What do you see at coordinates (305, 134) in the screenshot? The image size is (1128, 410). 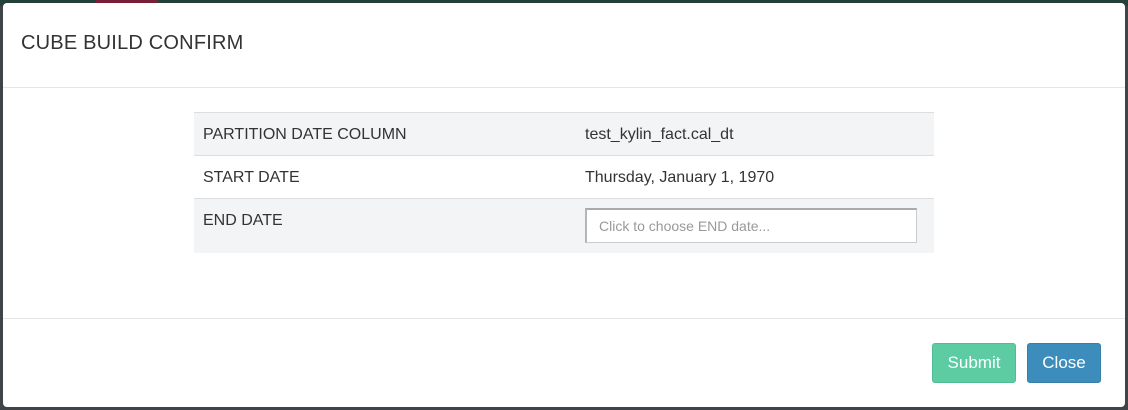 I see `row-label: PARTITION DATE COLUMN` at bounding box center [305, 134].